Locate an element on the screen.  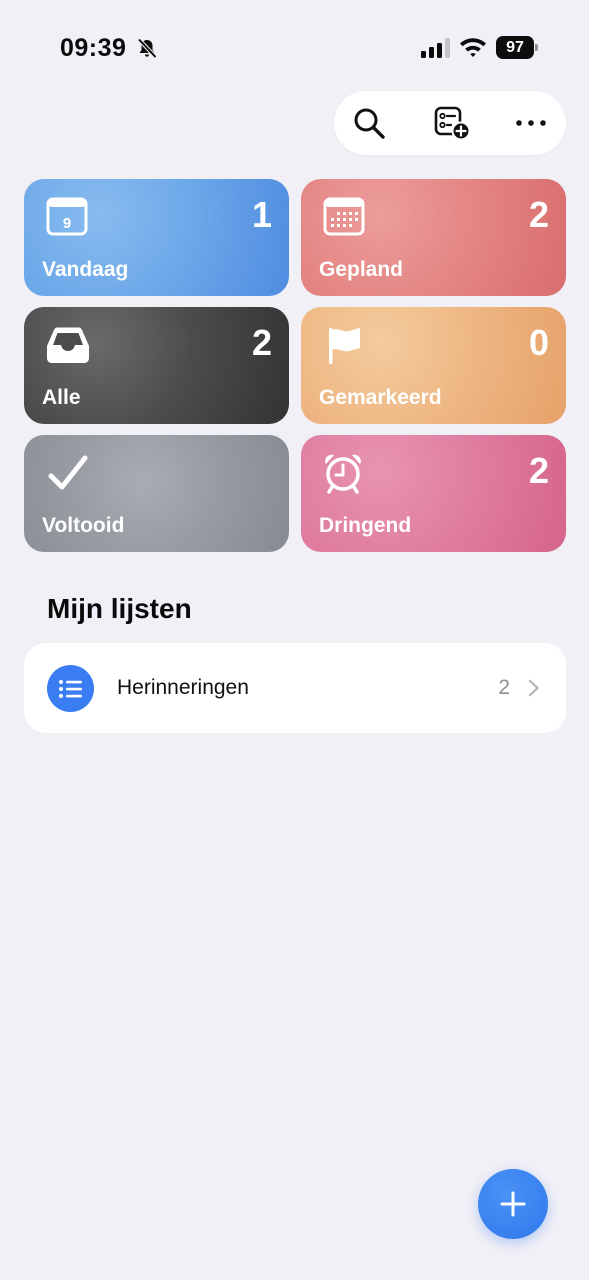
chevron-right-icon is located at coordinates (533, 688).